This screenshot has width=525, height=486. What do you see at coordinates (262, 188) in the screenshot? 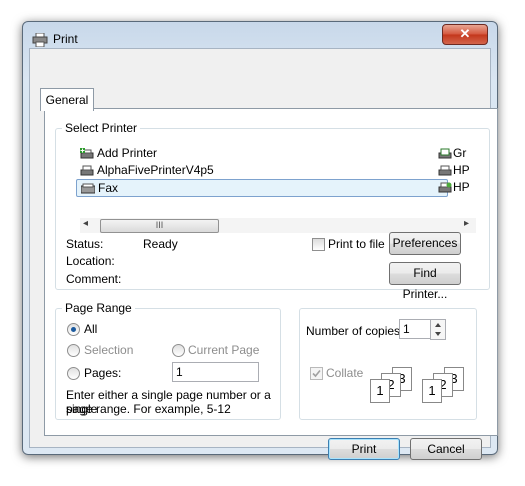
I see `printer-item-fax: Fax` at bounding box center [262, 188].